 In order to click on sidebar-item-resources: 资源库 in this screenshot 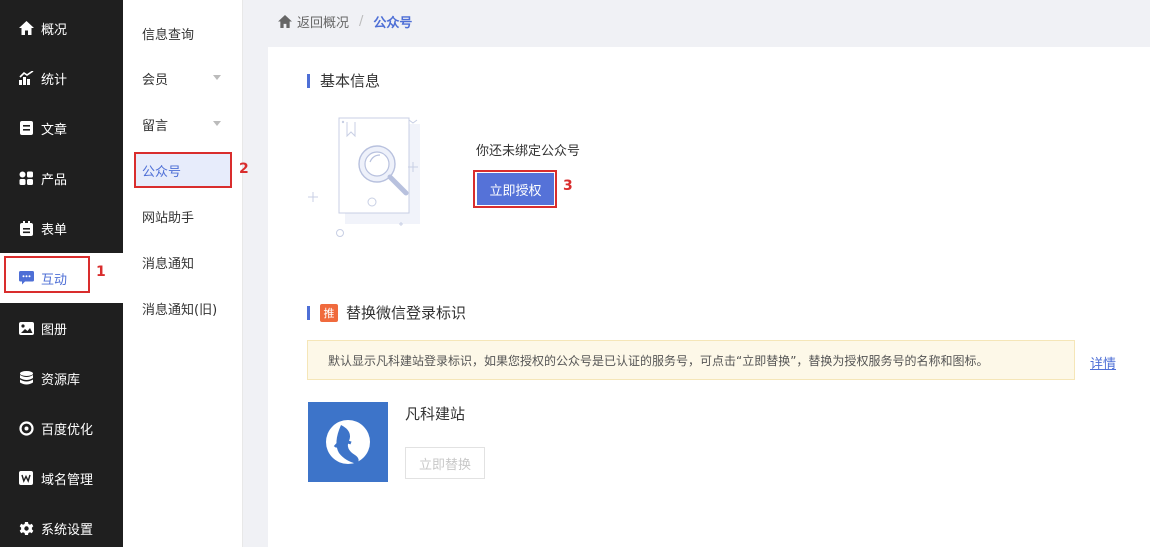, I will do `click(61, 378)`.